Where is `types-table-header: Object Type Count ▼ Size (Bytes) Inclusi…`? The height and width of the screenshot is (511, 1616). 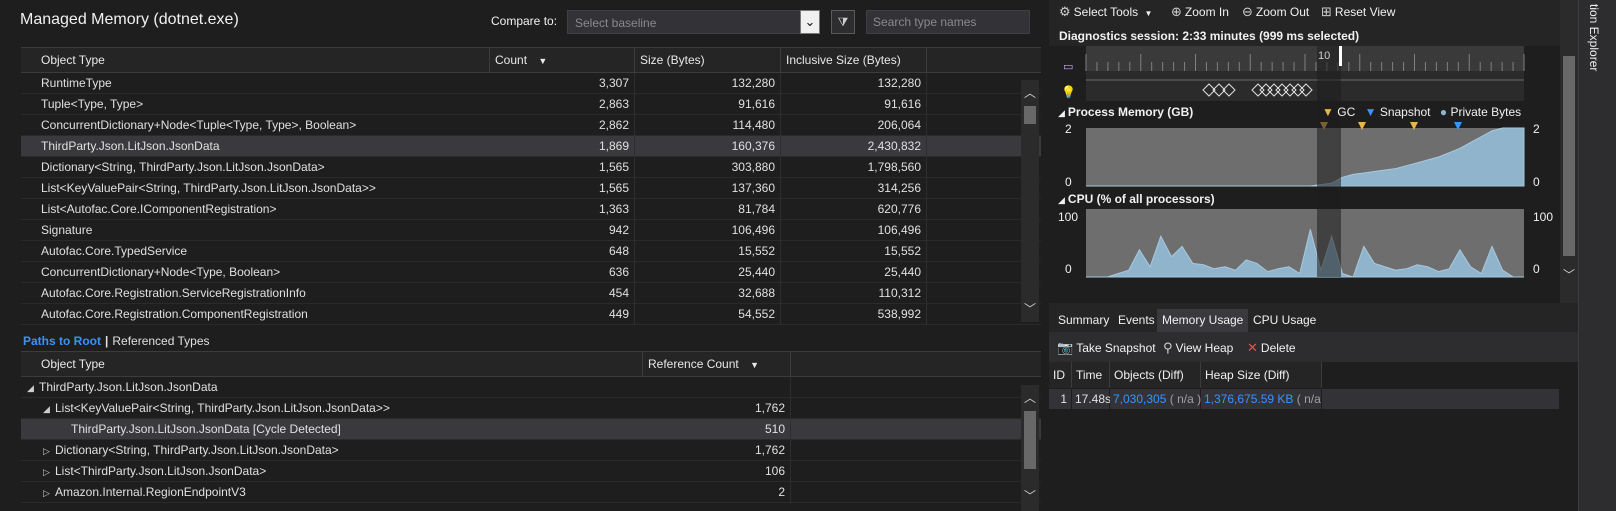
types-table-header: Object Type Count ▼ Size (Bytes) Inclusi… is located at coordinates (531, 60).